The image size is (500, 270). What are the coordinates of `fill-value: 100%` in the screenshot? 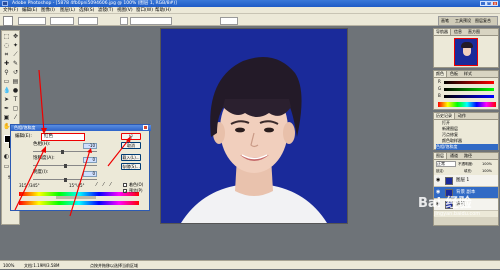 It's located at (487, 171).